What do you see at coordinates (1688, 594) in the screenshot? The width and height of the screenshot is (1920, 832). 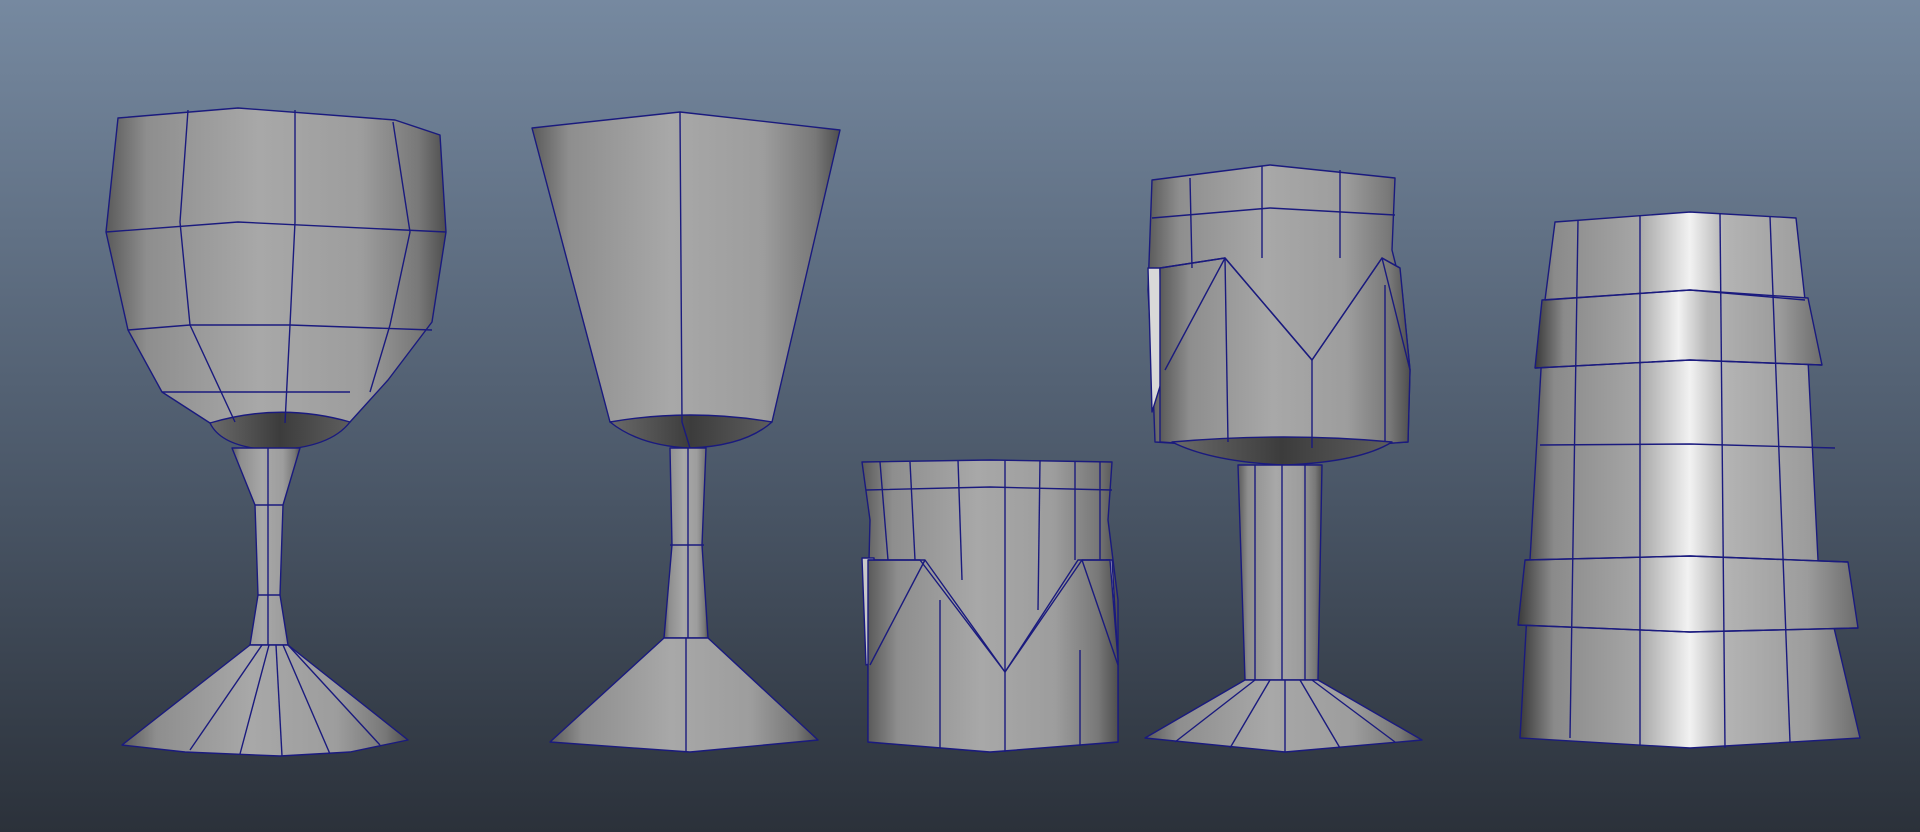 I see `tumbler-ring-lower` at bounding box center [1688, 594].